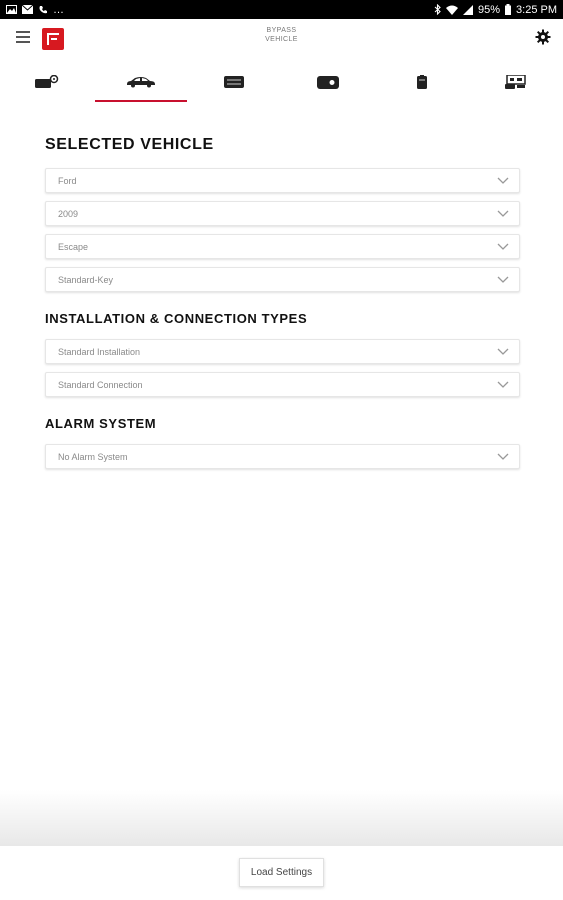  I want to click on mail-icon, so click(27, 9).